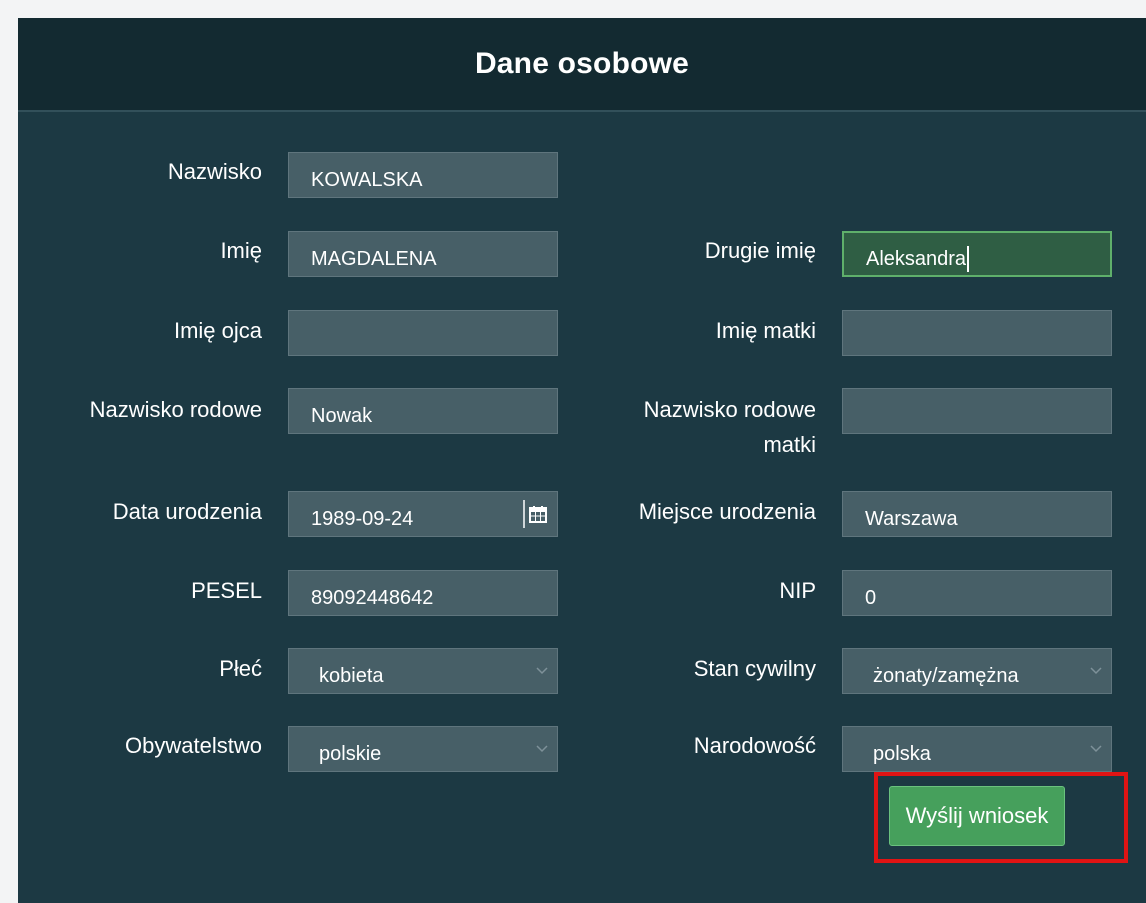 The height and width of the screenshot is (903, 1146). I want to click on drugie-imie-value: Aleksandra, so click(916, 258).